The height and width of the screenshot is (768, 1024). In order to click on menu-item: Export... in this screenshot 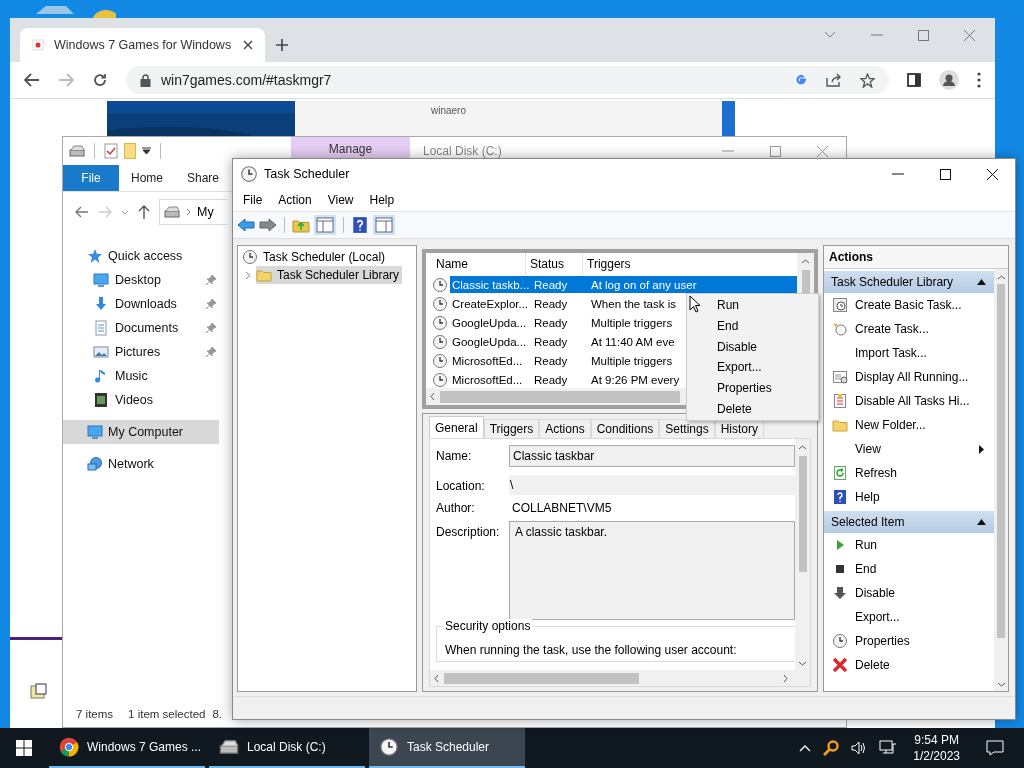, I will do `click(752, 367)`.